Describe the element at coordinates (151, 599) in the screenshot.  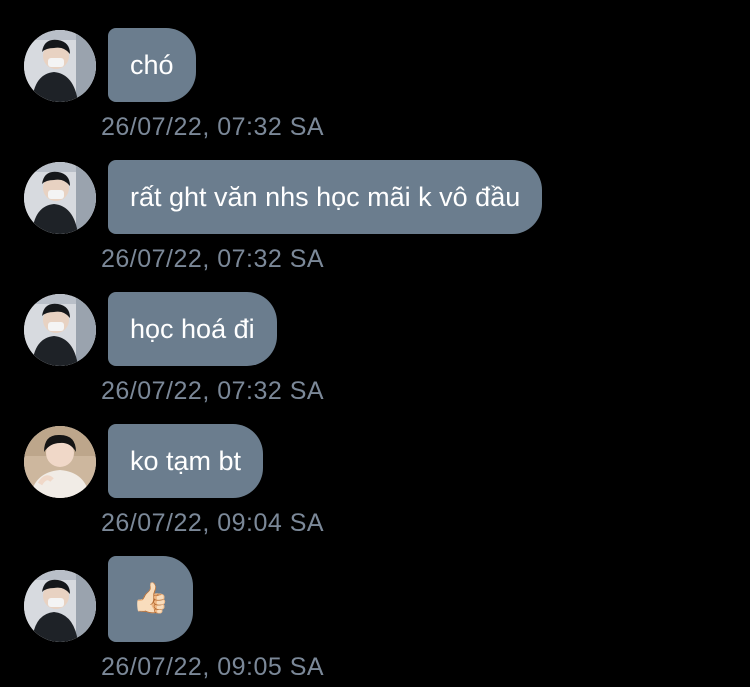
I see `message-bubble-thumbs-up: 👍🏻` at that location.